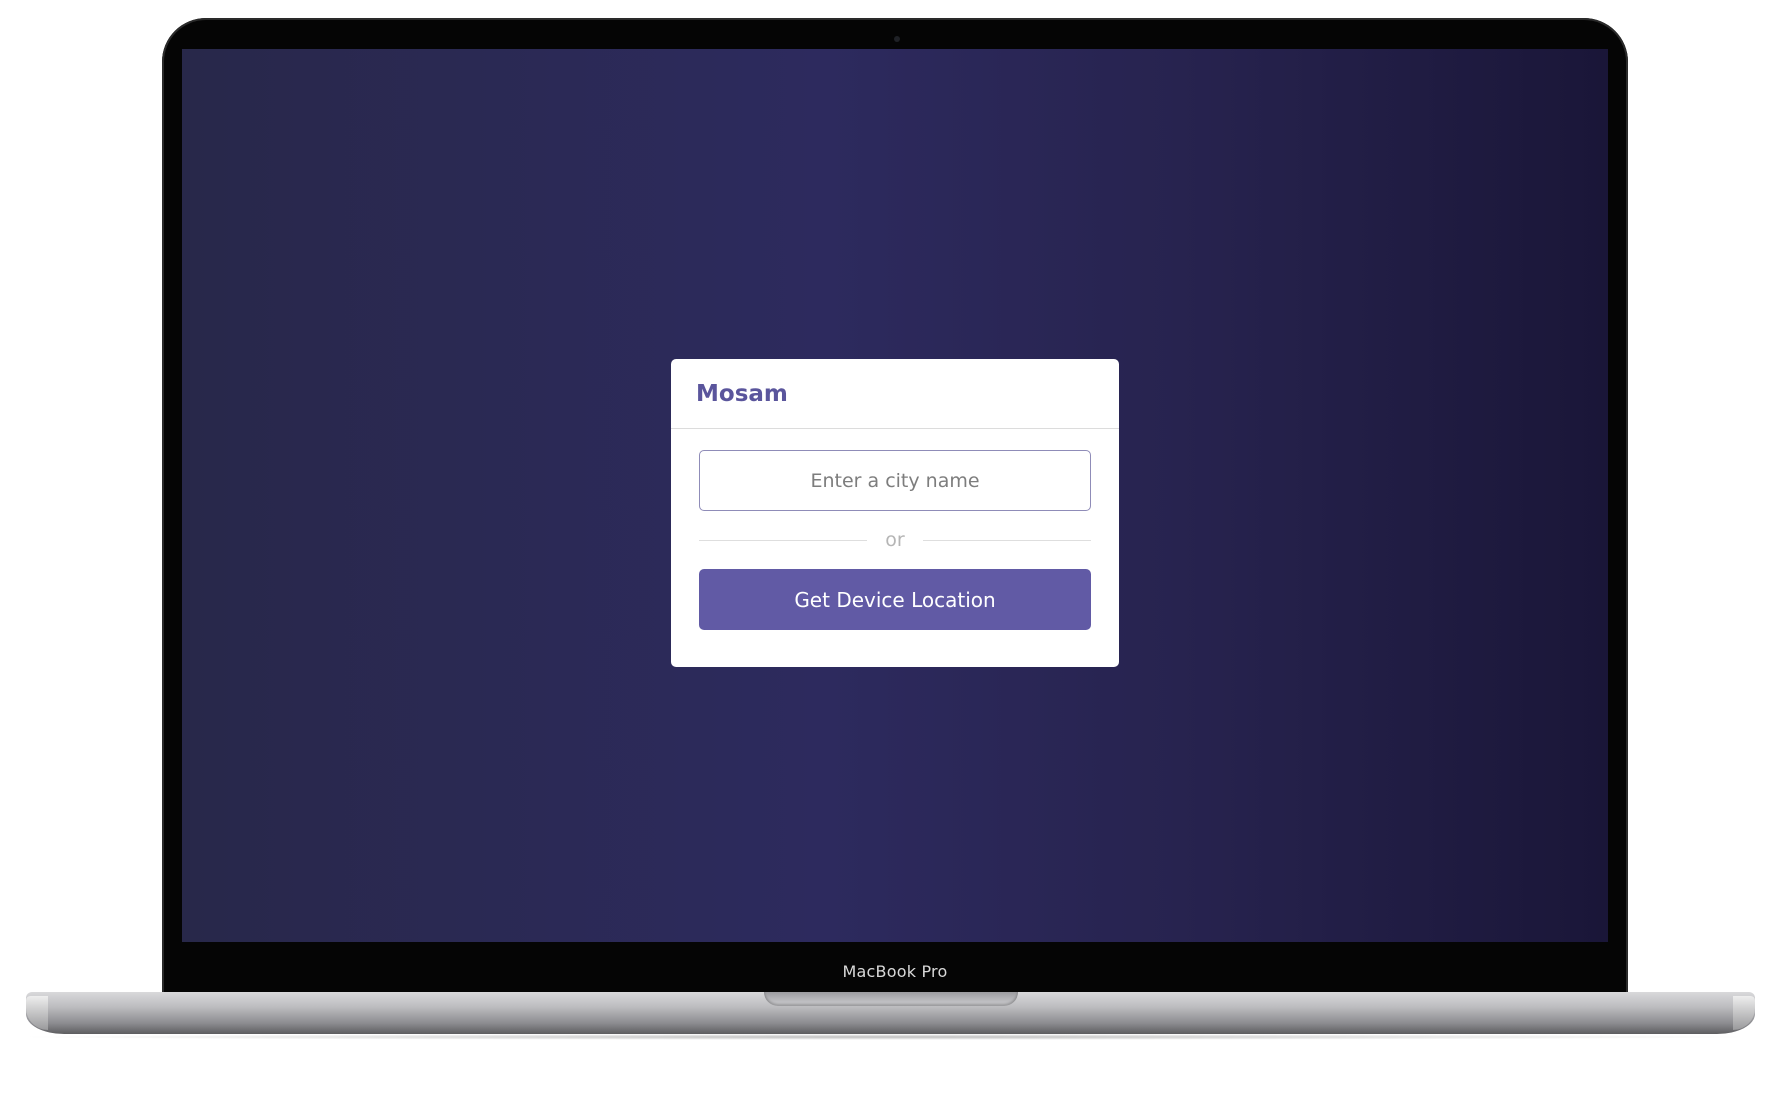  I want to click on base-edge-left, so click(37, 1013).